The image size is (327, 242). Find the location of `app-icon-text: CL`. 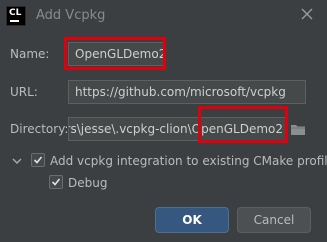

app-icon-text: CL is located at coordinates (15, 13).